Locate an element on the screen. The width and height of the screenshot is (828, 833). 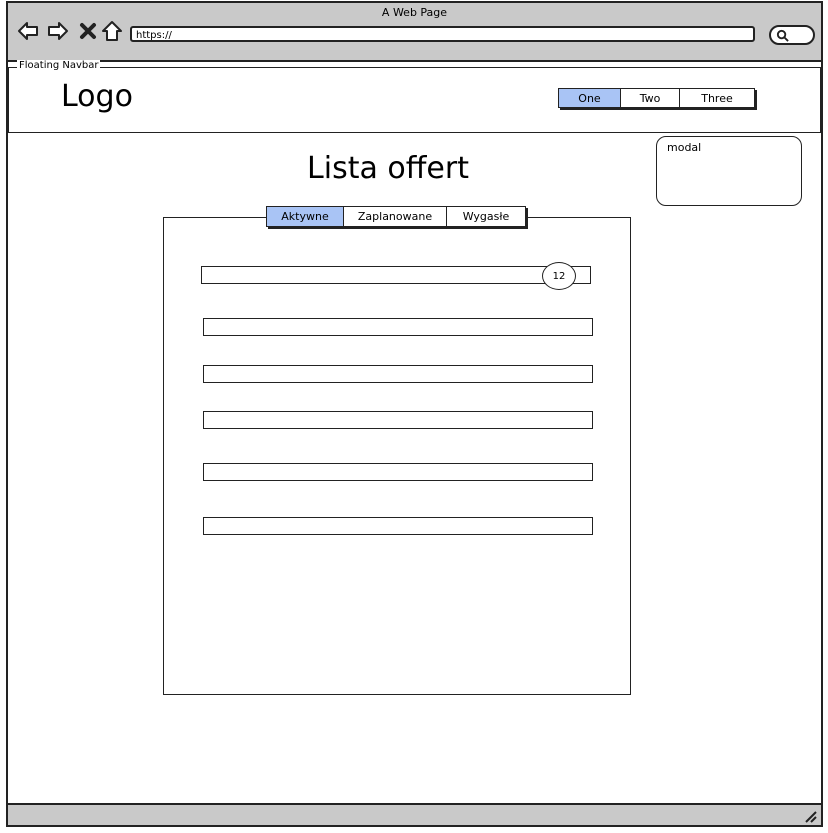
resize-grip-icon is located at coordinates (810, 816).